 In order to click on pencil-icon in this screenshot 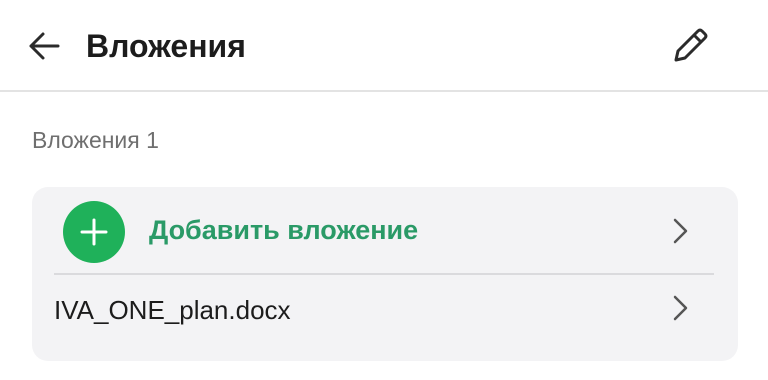, I will do `click(691, 45)`.